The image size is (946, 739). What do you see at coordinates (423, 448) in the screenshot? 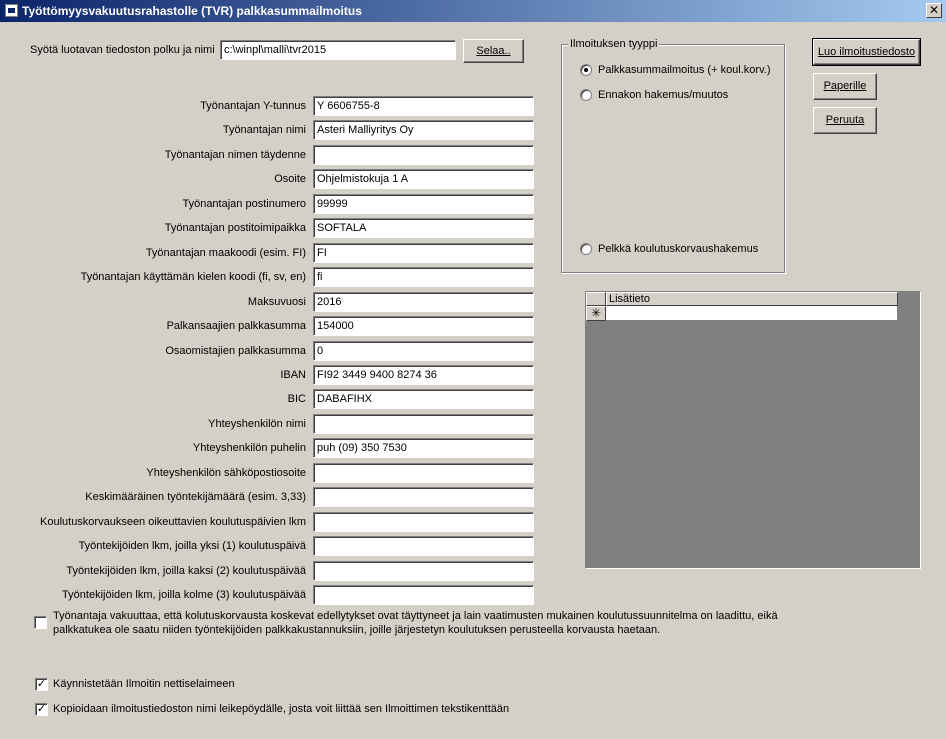
I see `form-field-input: puh (09) 350 7530` at bounding box center [423, 448].